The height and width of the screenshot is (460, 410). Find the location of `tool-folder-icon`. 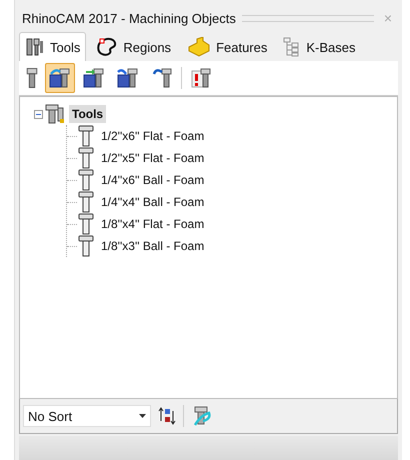

tool-folder-icon is located at coordinates (55, 114).